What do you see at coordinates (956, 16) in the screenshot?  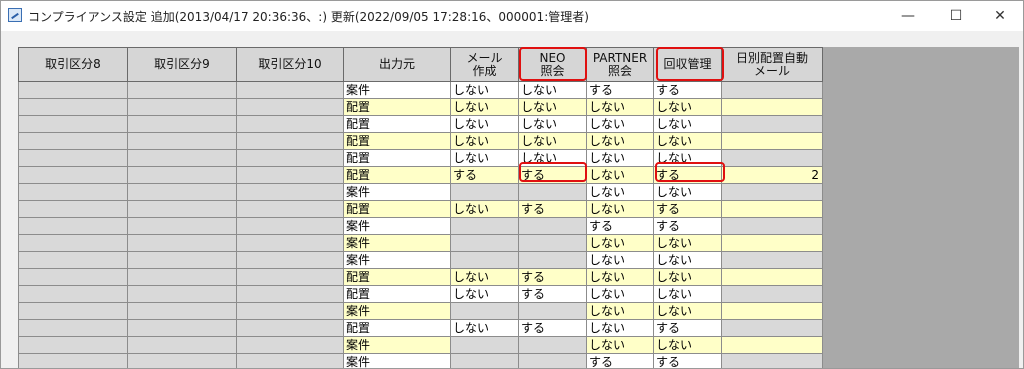 I see `maximize-button: ☐` at bounding box center [956, 16].